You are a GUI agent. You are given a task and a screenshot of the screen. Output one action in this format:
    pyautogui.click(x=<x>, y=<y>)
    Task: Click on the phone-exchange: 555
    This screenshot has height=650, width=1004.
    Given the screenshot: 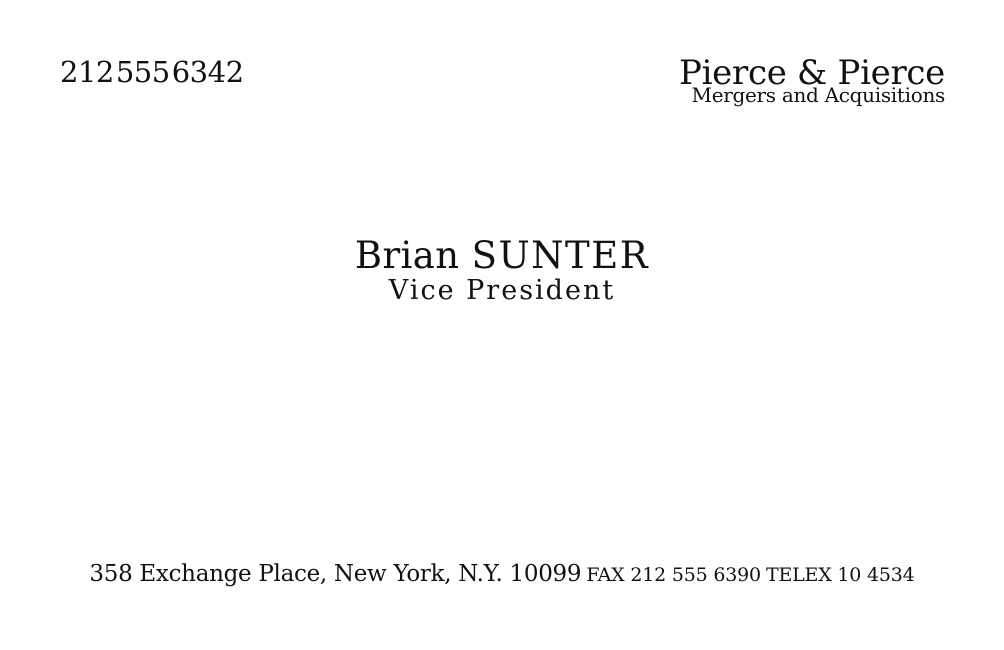 What is the action you would take?
    pyautogui.click(x=142, y=72)
    